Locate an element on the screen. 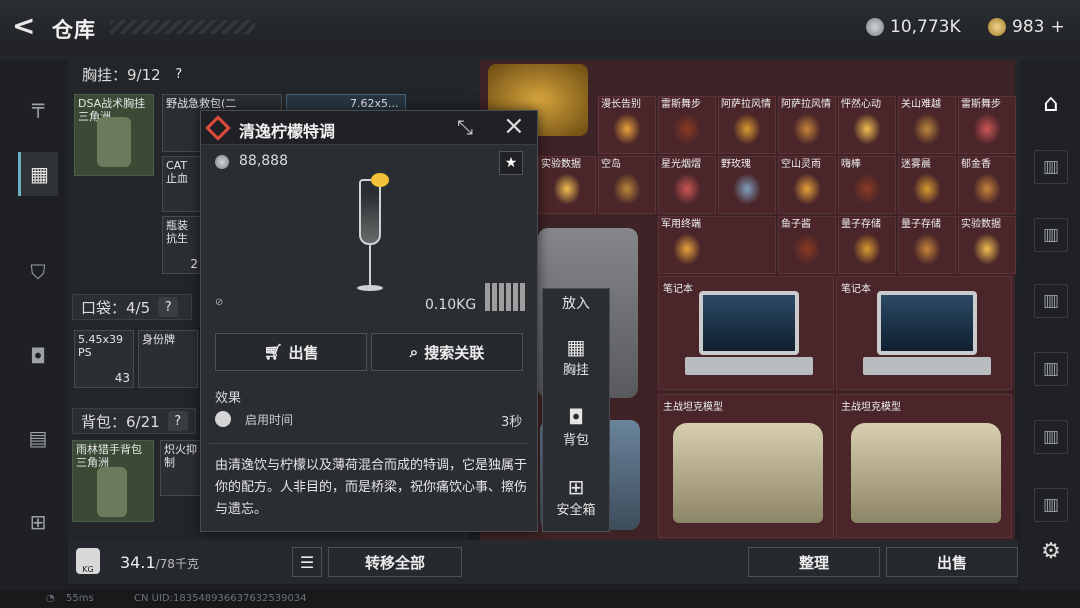 This screenshot has width=1080, height=608. put-in-backpack-button: ◘ 背包 is located at coordinates (576, 426).